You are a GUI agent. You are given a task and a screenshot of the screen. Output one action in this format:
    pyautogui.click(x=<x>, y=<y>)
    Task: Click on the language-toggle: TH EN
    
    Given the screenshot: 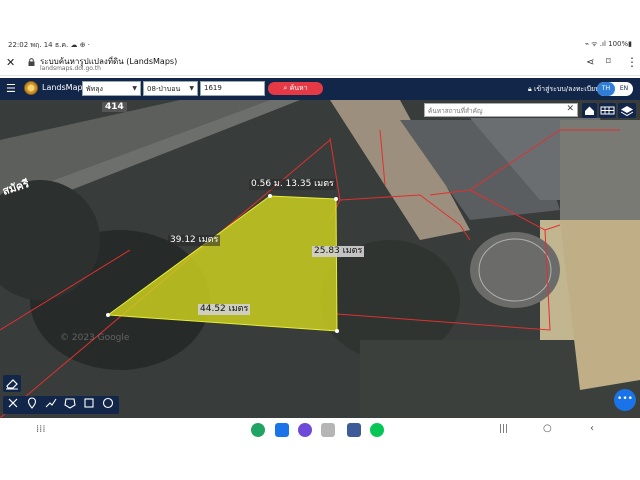 What is the action you would take?
    pyautogui.click(x=615, y=89)
    